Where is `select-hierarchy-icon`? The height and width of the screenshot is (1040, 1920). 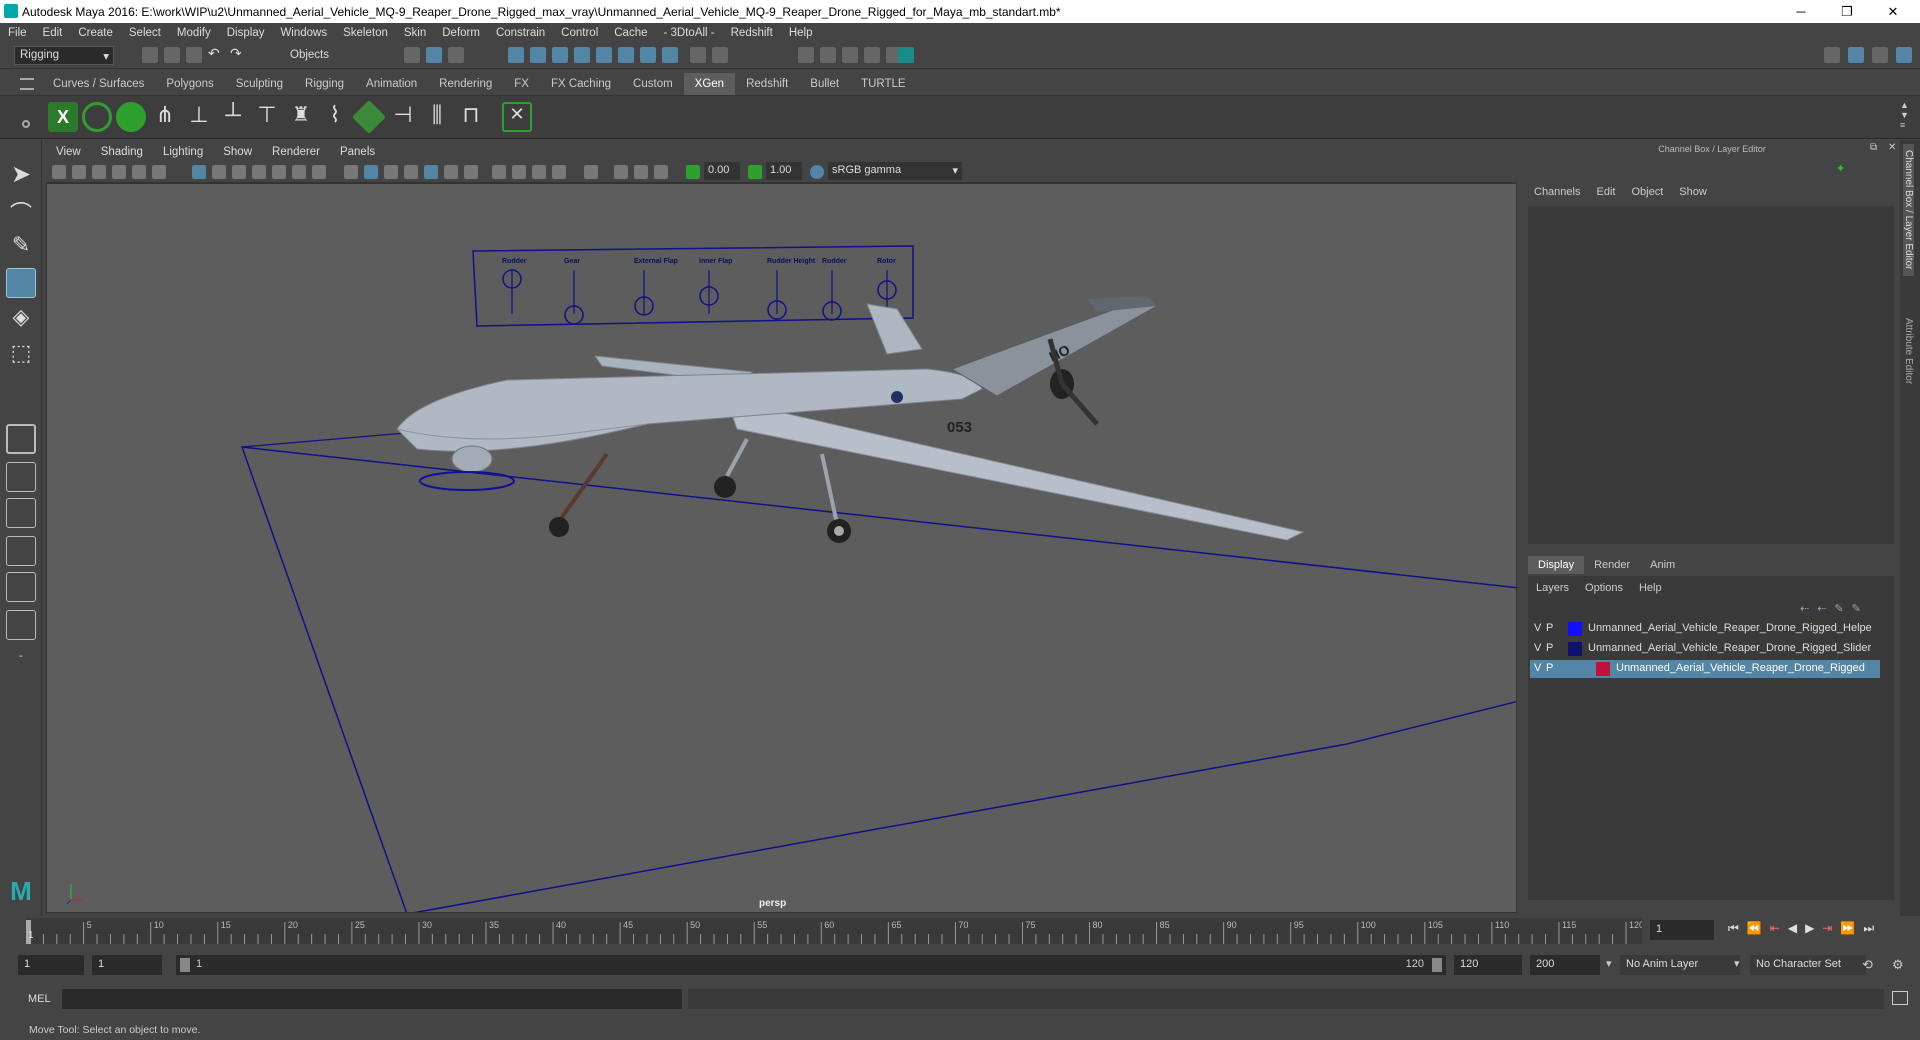
select-hierarchy-icon is located at coordinates (412, 55).